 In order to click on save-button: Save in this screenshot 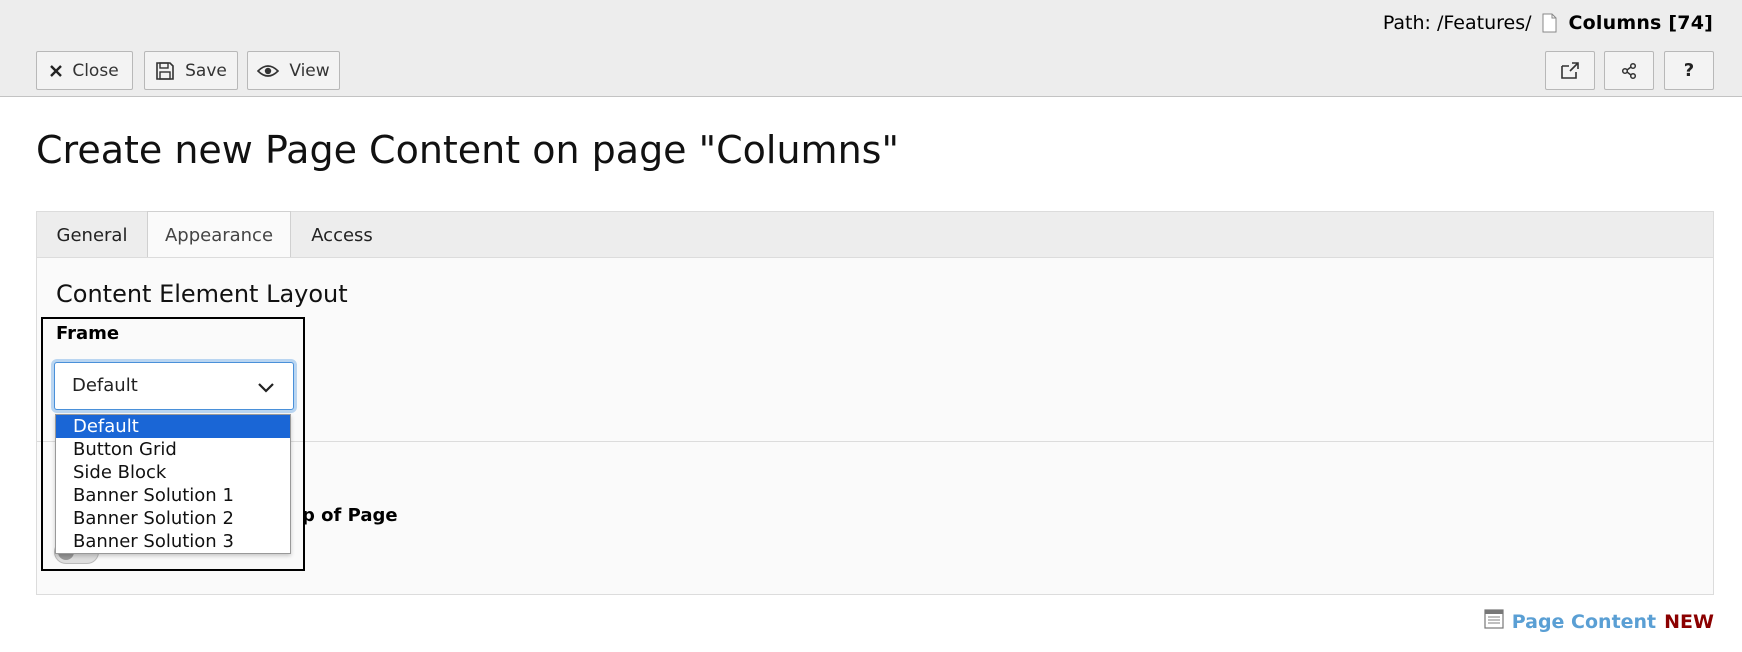, I will do `click(191, 70)`.